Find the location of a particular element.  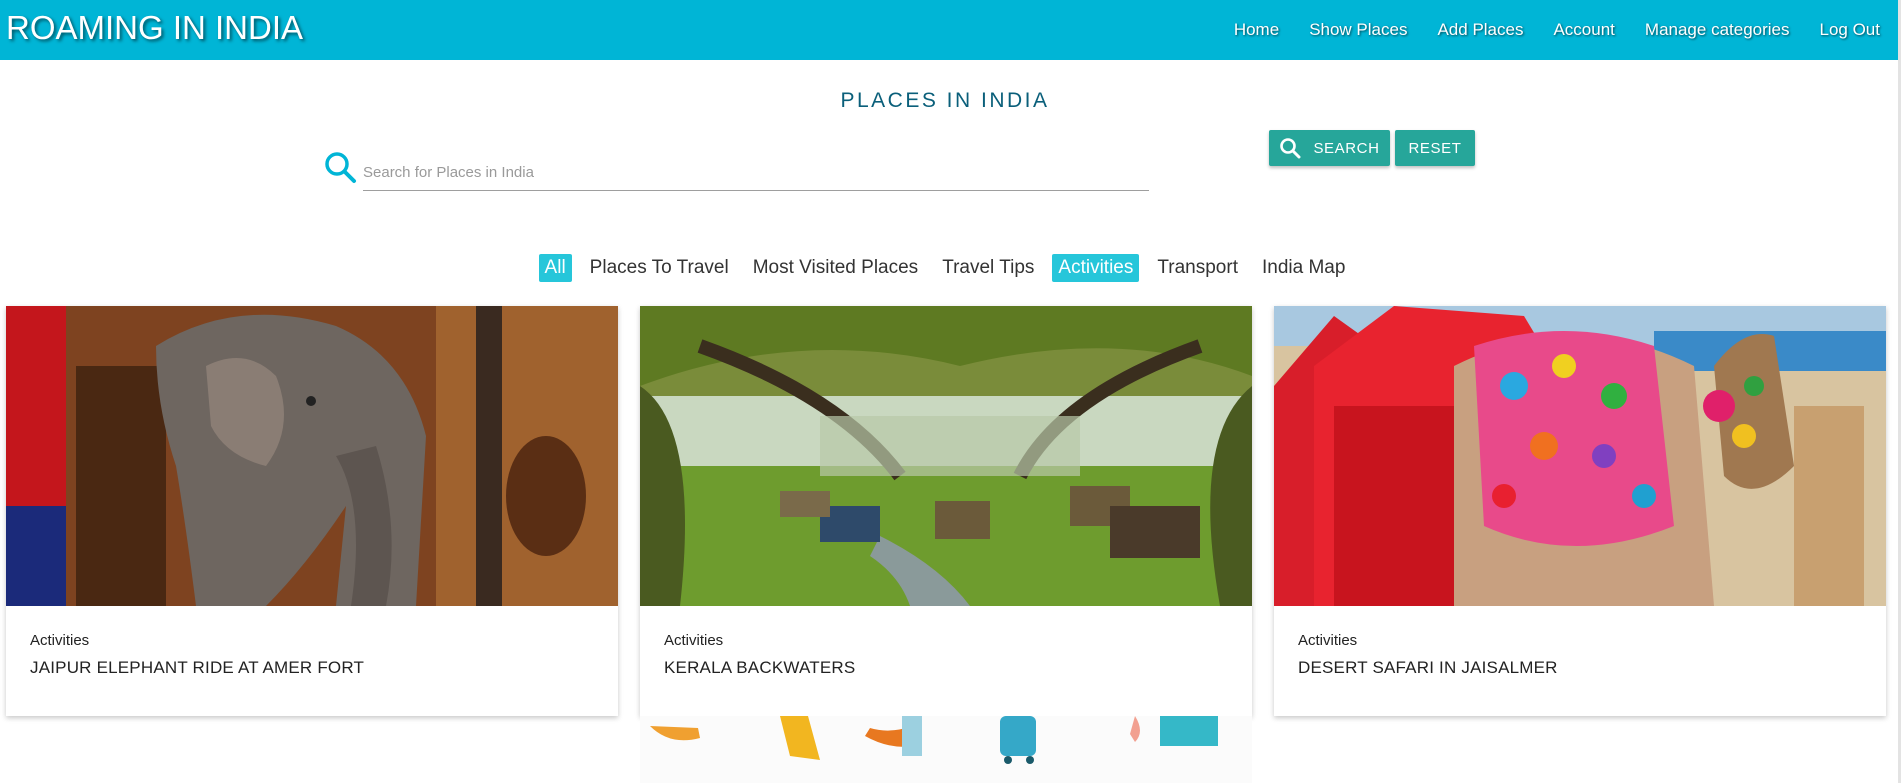

nav-account: Account is located at coordinates (1583, 30).